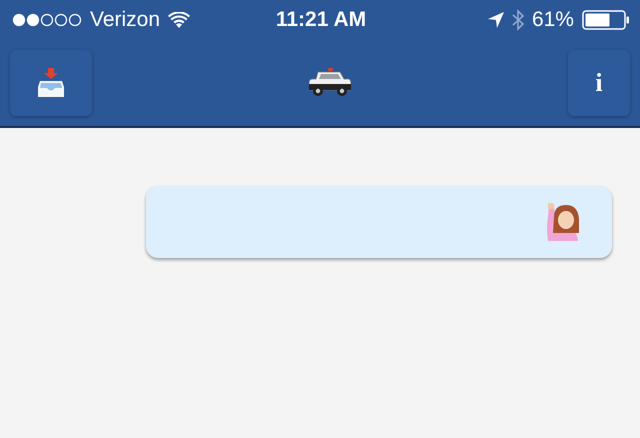 This screenshot has height=438, width=640. Describe the element at coordinates (563, 222) in the screenshot. I see `person-raising-hand-icon` at that location.